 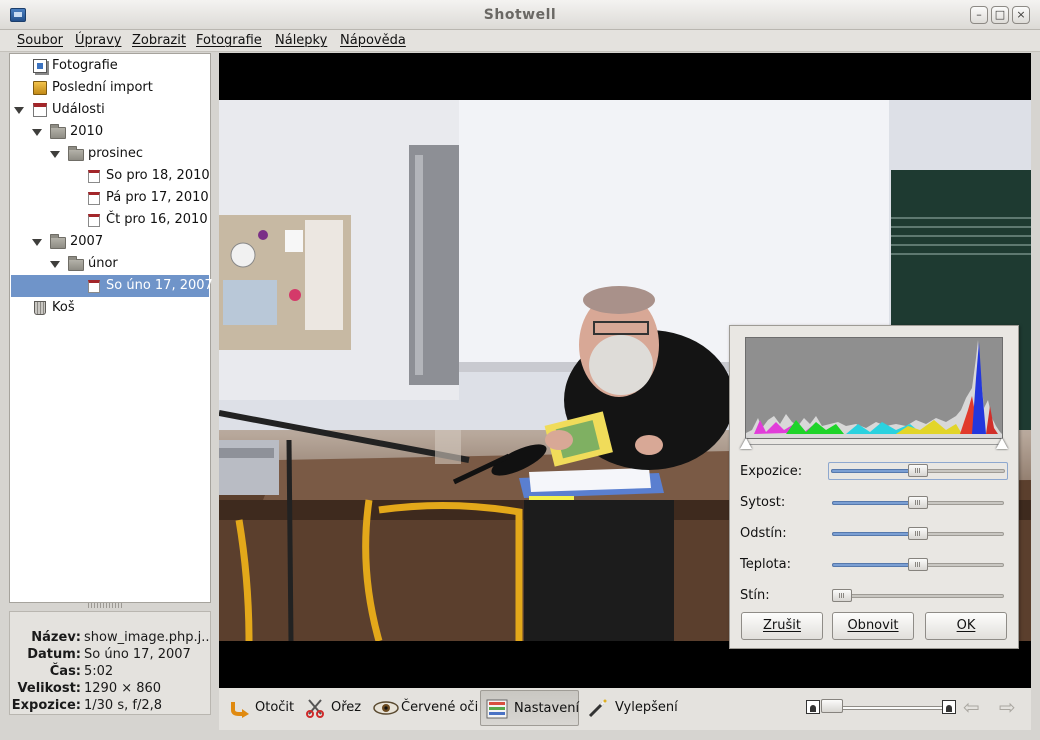 I want to click on exposure-label: Expozice:, so click(x=771, y=471).